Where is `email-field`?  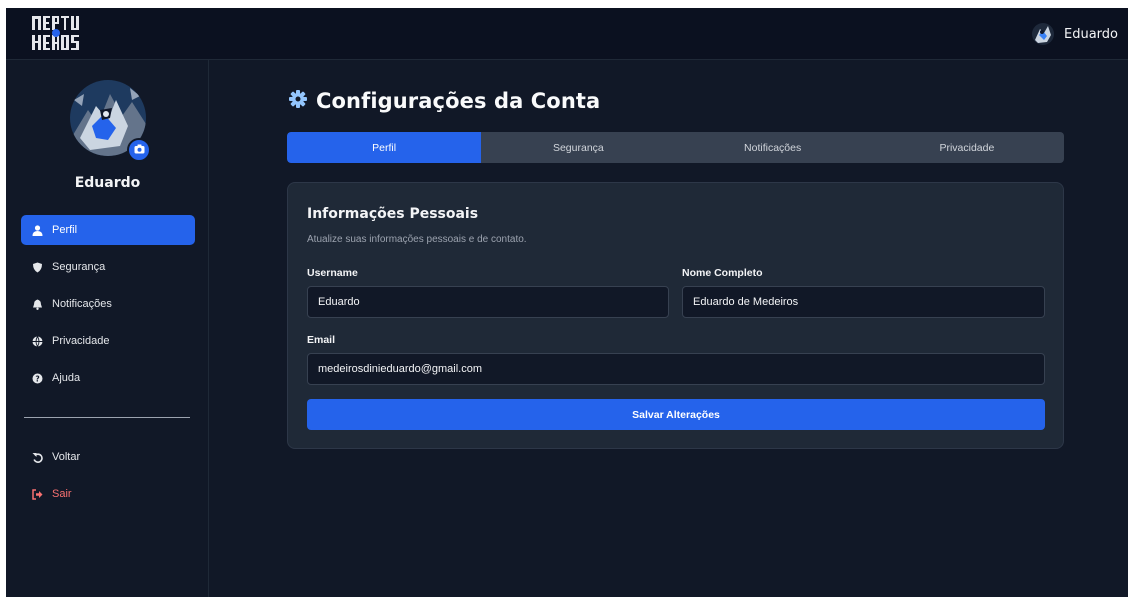 email-field is located at coordinates (676, 369).